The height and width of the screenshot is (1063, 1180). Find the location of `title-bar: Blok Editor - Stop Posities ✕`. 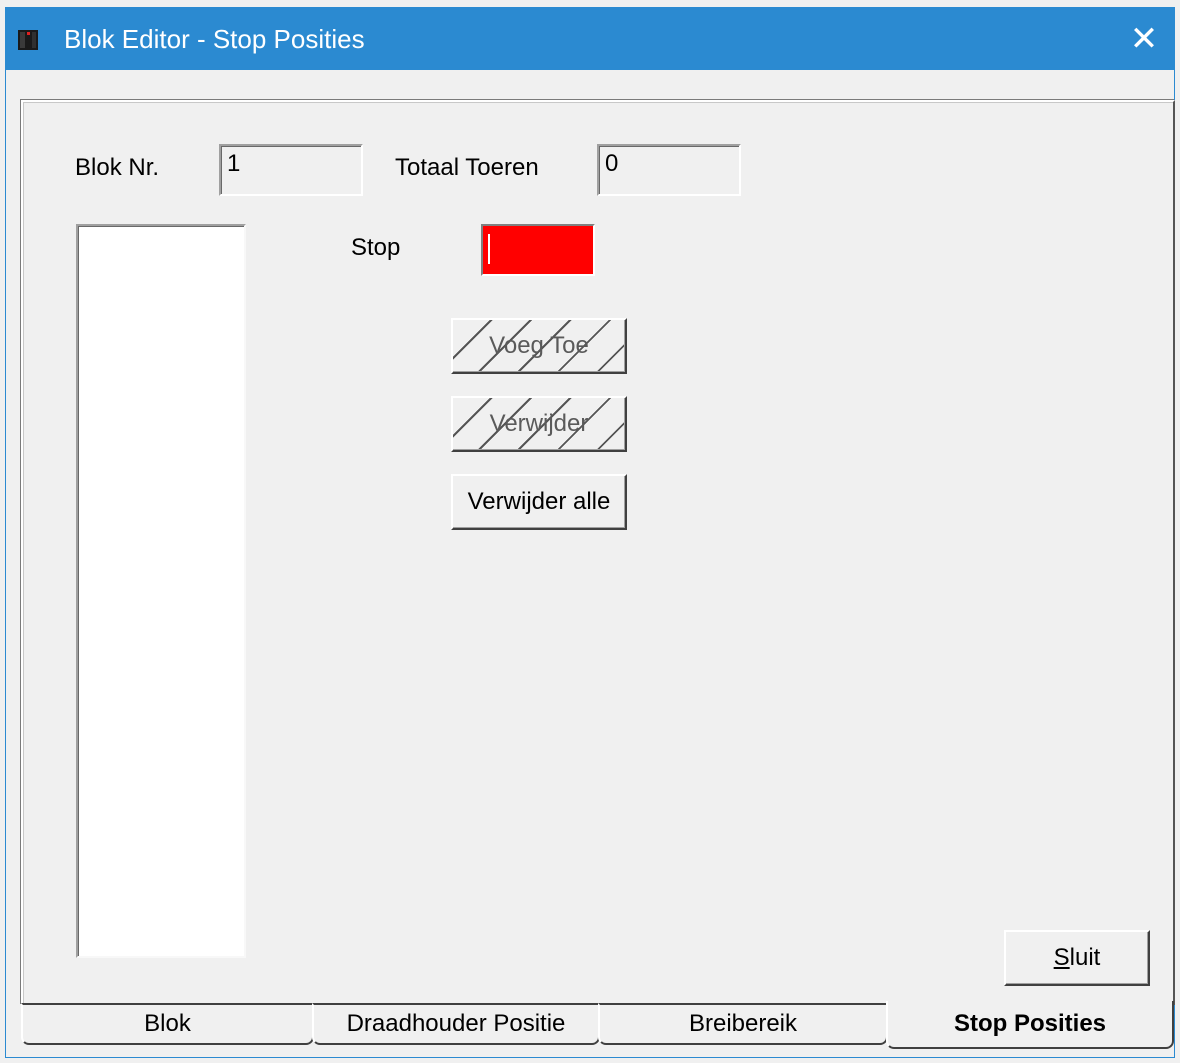

title-bar: Blok Editor - Stop Posities ✕ is located at coordinates (590, 39).